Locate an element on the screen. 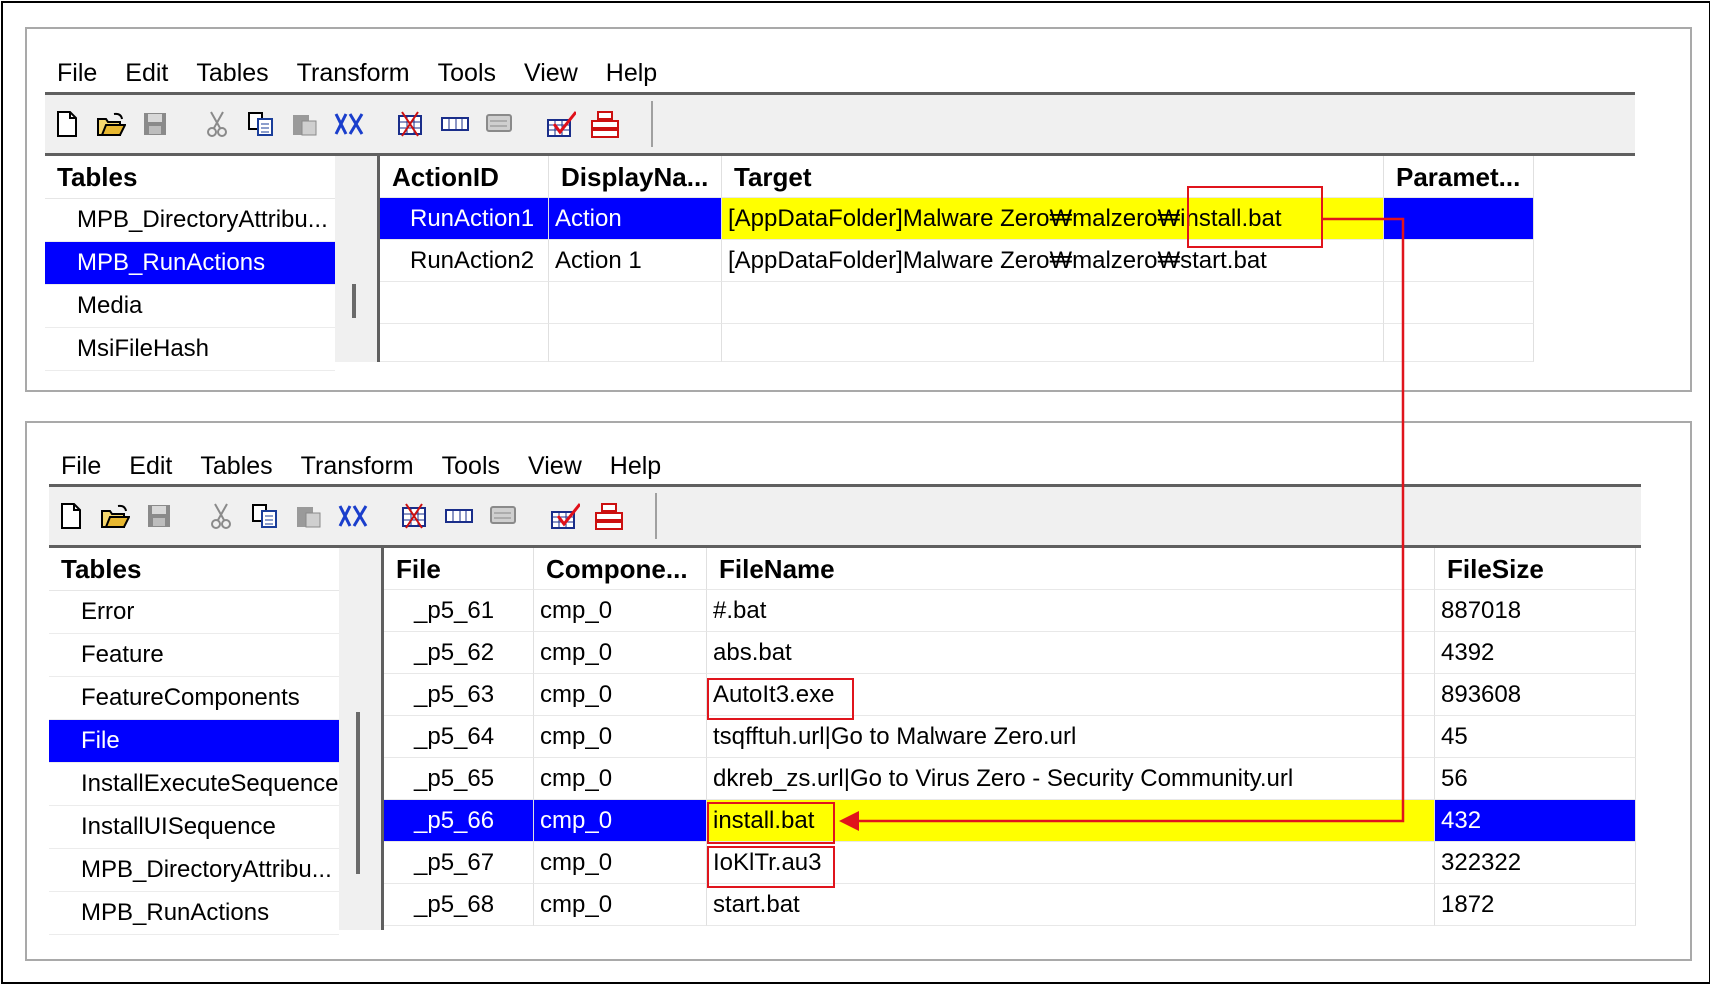 The height and width of the screenshot is (986, 1710). top-tables-scrollbar is located at coordinates (357, 259).